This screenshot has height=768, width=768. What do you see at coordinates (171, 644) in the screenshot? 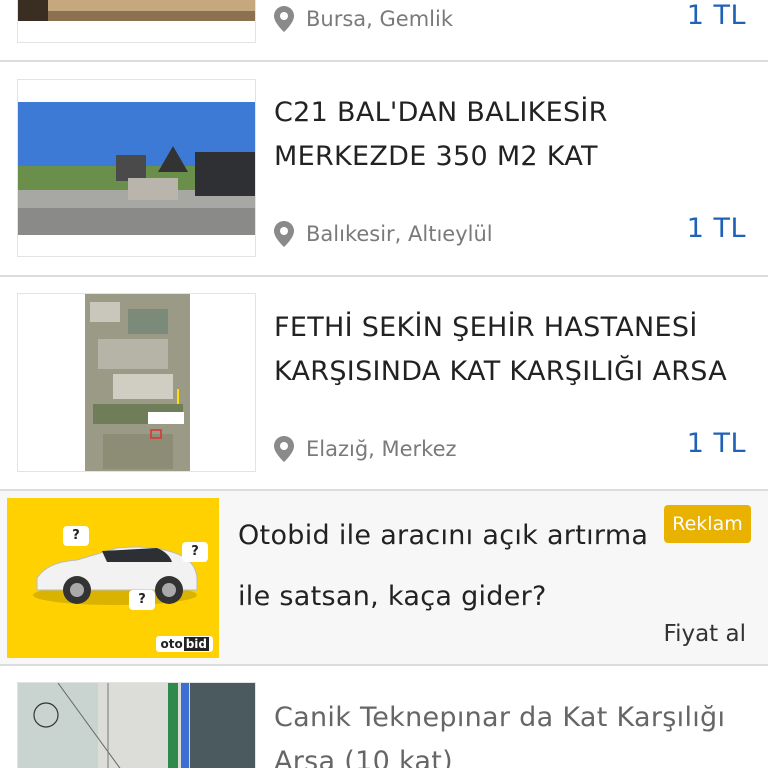
I see `brand-part: oto` at bounding box center [171, 644].